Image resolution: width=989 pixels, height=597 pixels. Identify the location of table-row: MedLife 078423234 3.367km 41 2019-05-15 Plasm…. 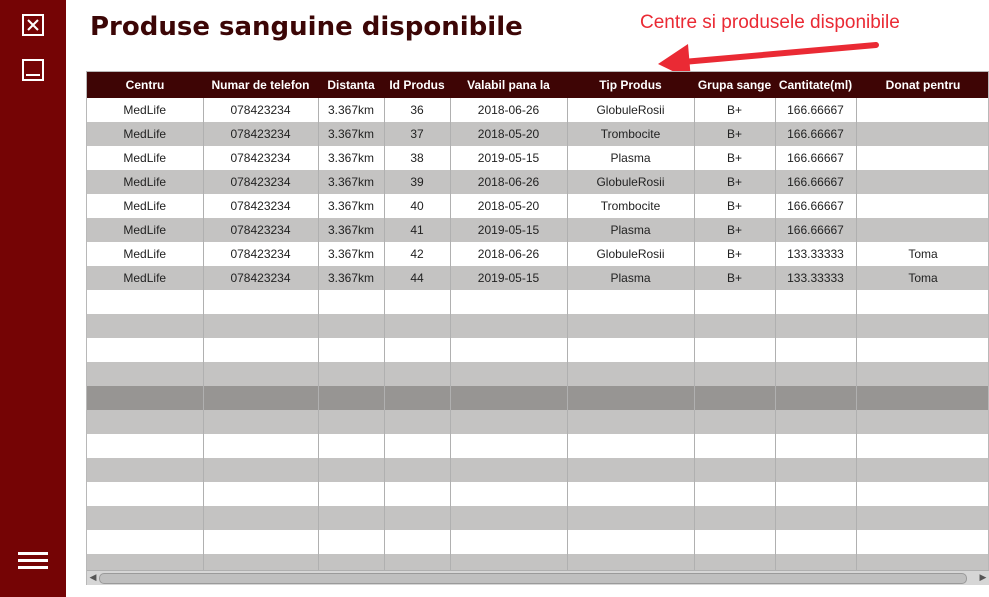
(537, 230).